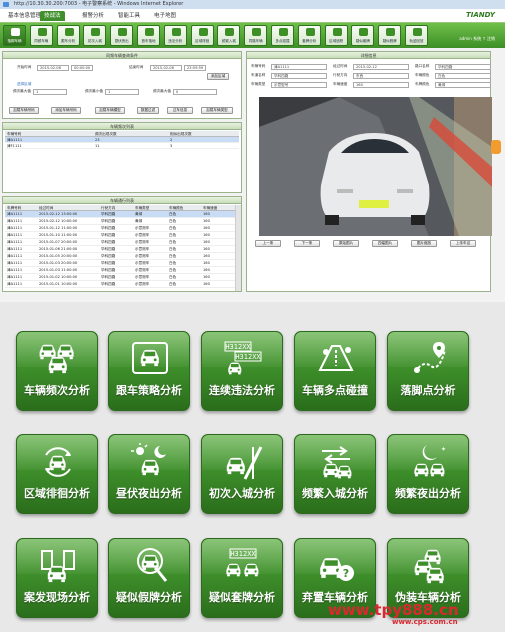  I want to click on toolbar-button: 区域追踪, so click(336, 35).